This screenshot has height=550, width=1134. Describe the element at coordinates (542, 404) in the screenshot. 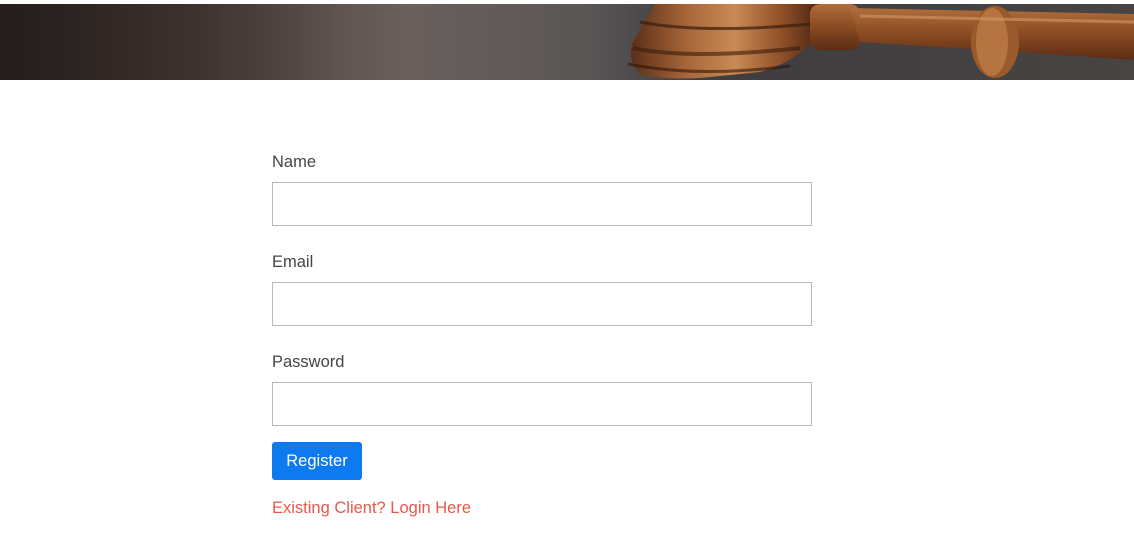

I see `password-input` at that location.